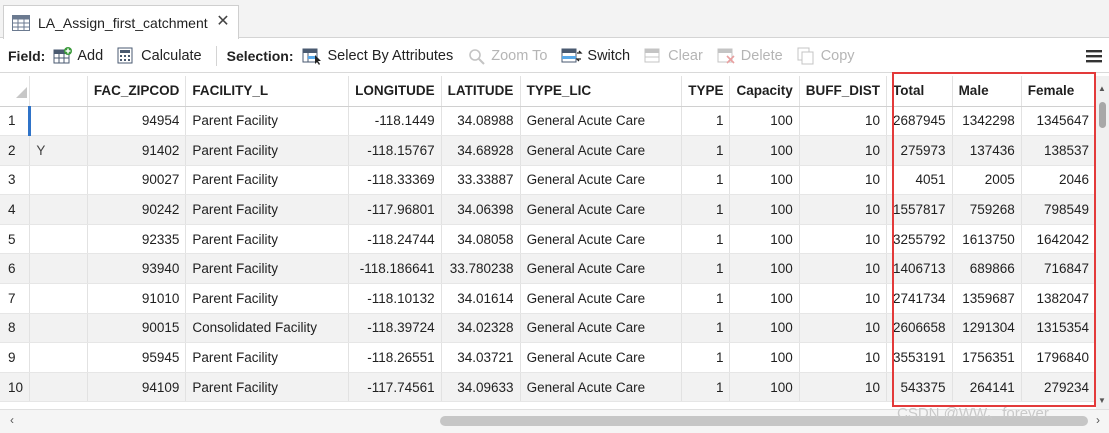 This screenshot has width=1109, height=433. Describe the element at coordinates (395, 298) in the screenshot. I see `cell-longitude: -118.10132` at that location.